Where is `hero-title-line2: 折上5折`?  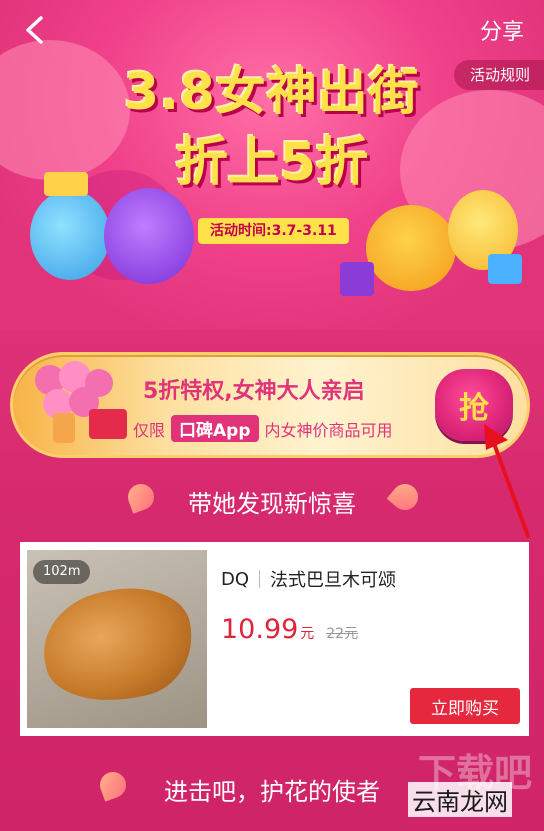
hero-title-line2: 折上5折 is located at coordinates (272, 163).